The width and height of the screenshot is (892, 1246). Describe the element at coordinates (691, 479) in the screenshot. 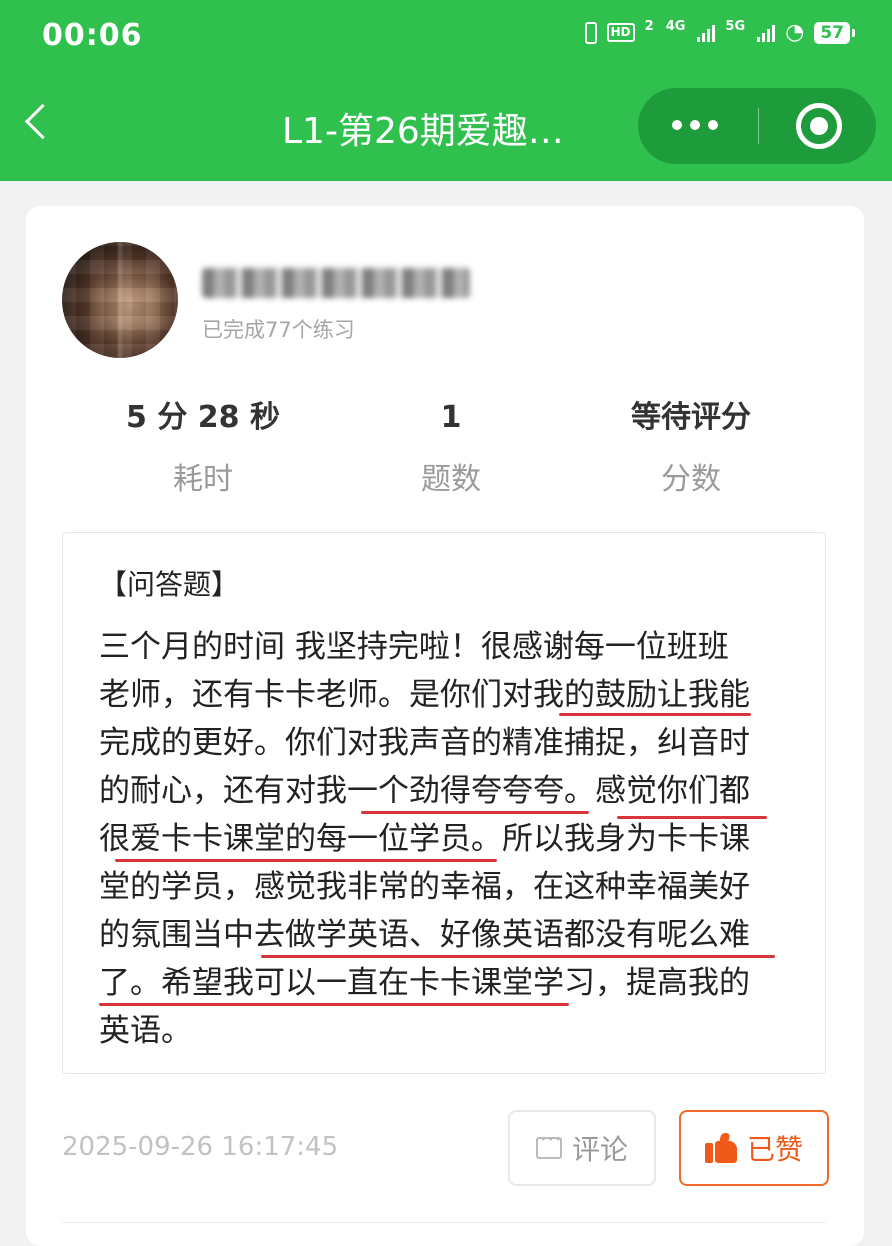

I see `stat-label: 分数` at that location.